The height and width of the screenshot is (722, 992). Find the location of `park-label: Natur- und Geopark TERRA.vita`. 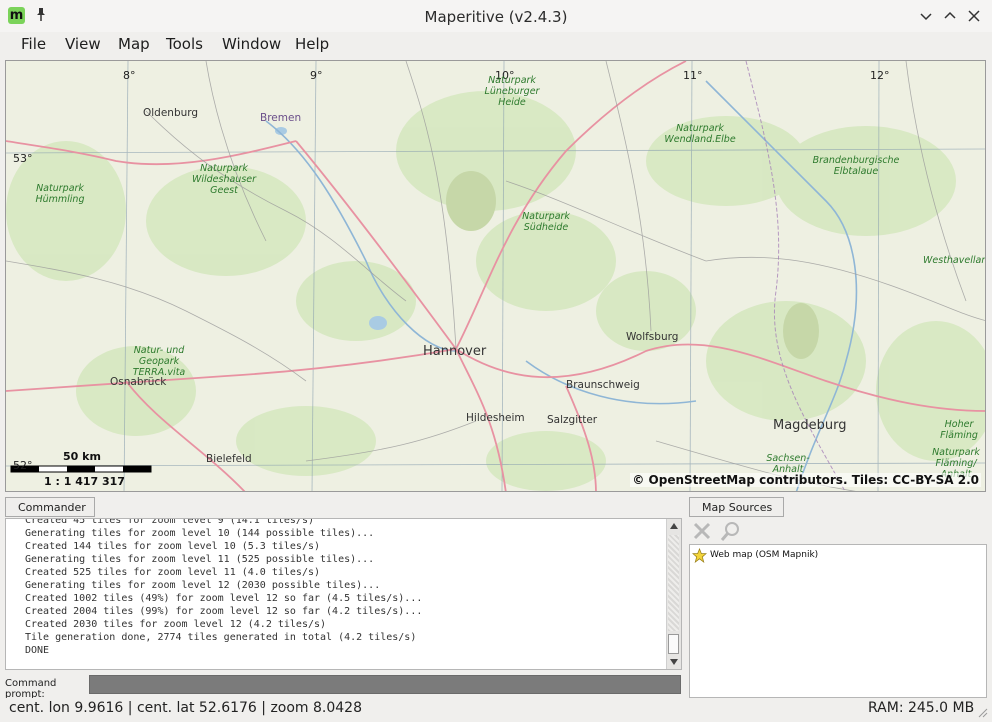

park-label: Natur- und Geopark TERRA.vita is located at coordinates (159, 361).